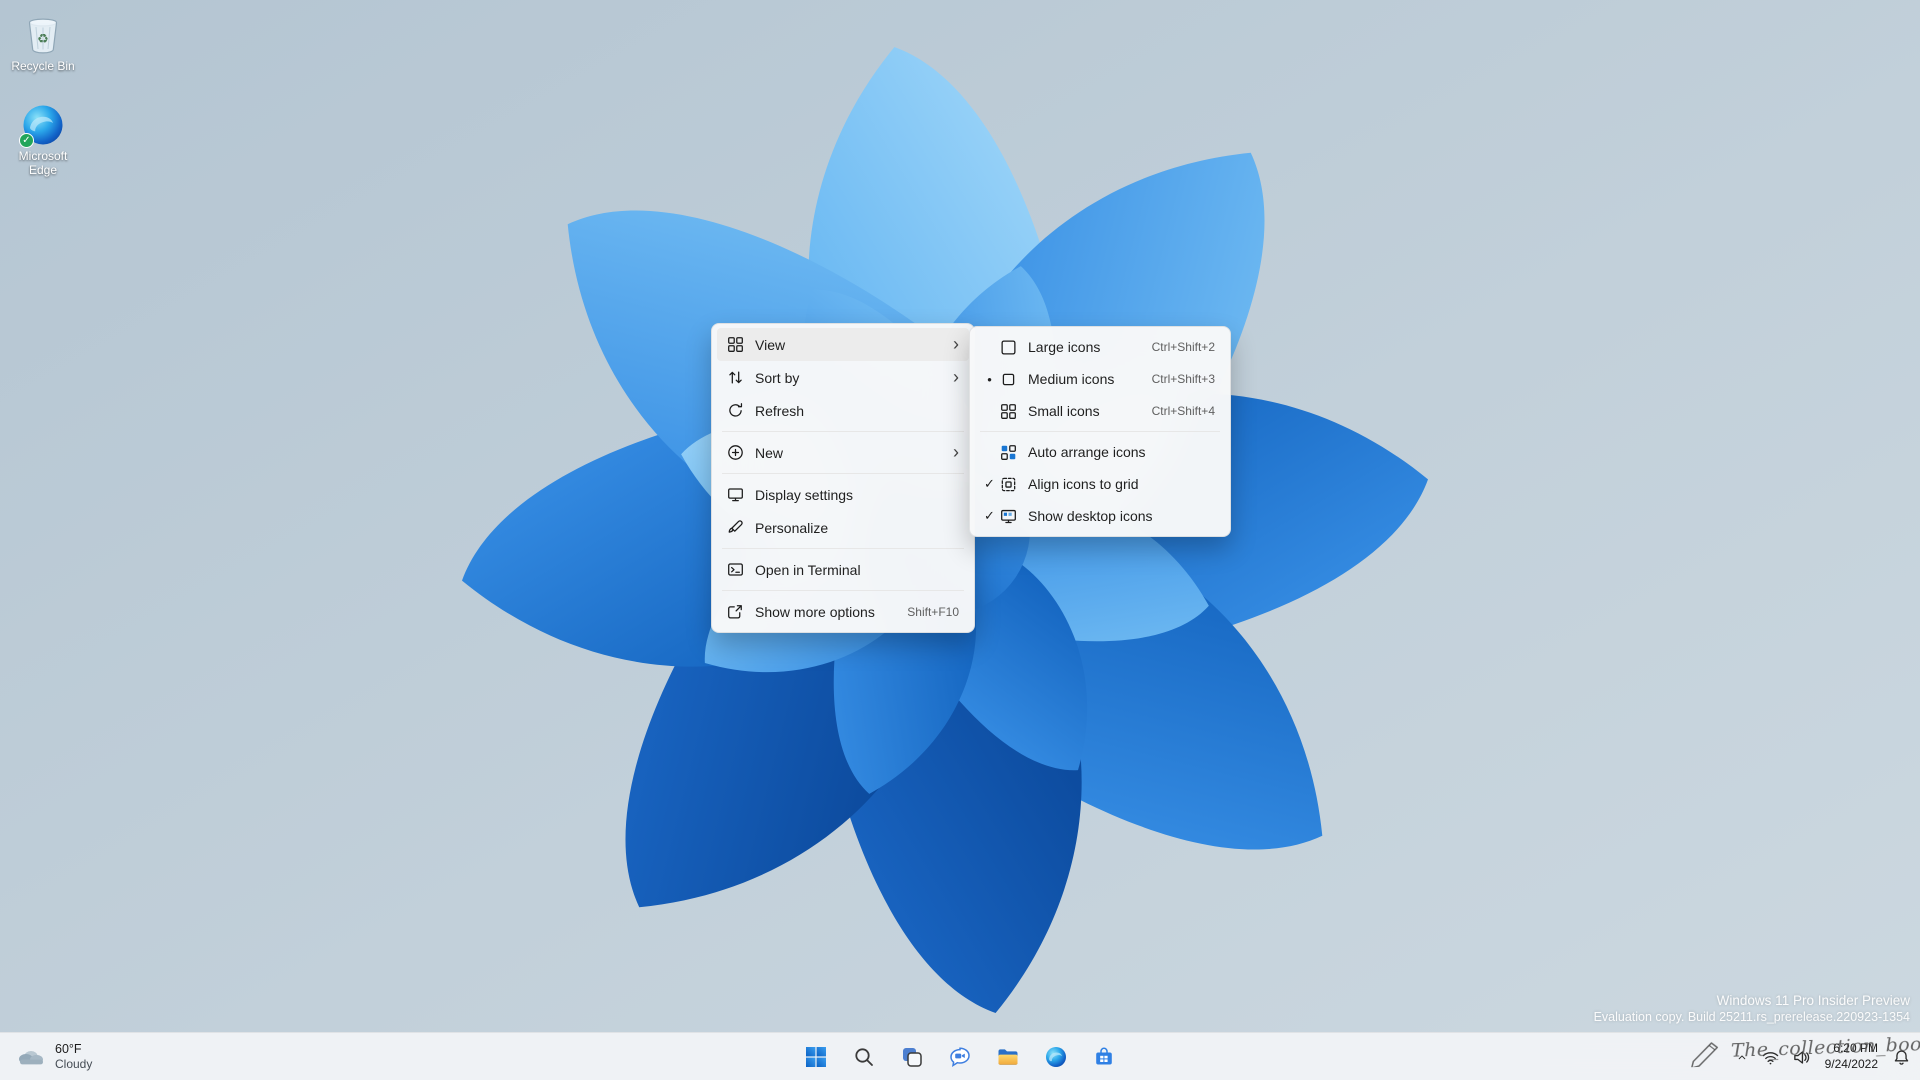 This screenshot has width=1920, height=1080. I want to click on chat-icon, so click(960, 1057).